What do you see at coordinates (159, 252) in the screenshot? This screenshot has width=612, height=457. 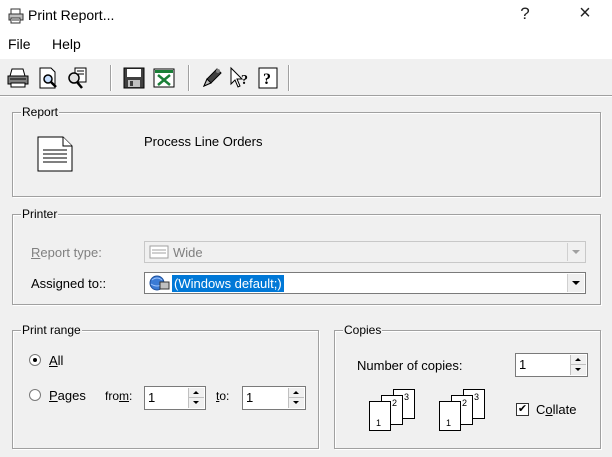 I see `wide-page-icon` at bounding box center [159, 252].